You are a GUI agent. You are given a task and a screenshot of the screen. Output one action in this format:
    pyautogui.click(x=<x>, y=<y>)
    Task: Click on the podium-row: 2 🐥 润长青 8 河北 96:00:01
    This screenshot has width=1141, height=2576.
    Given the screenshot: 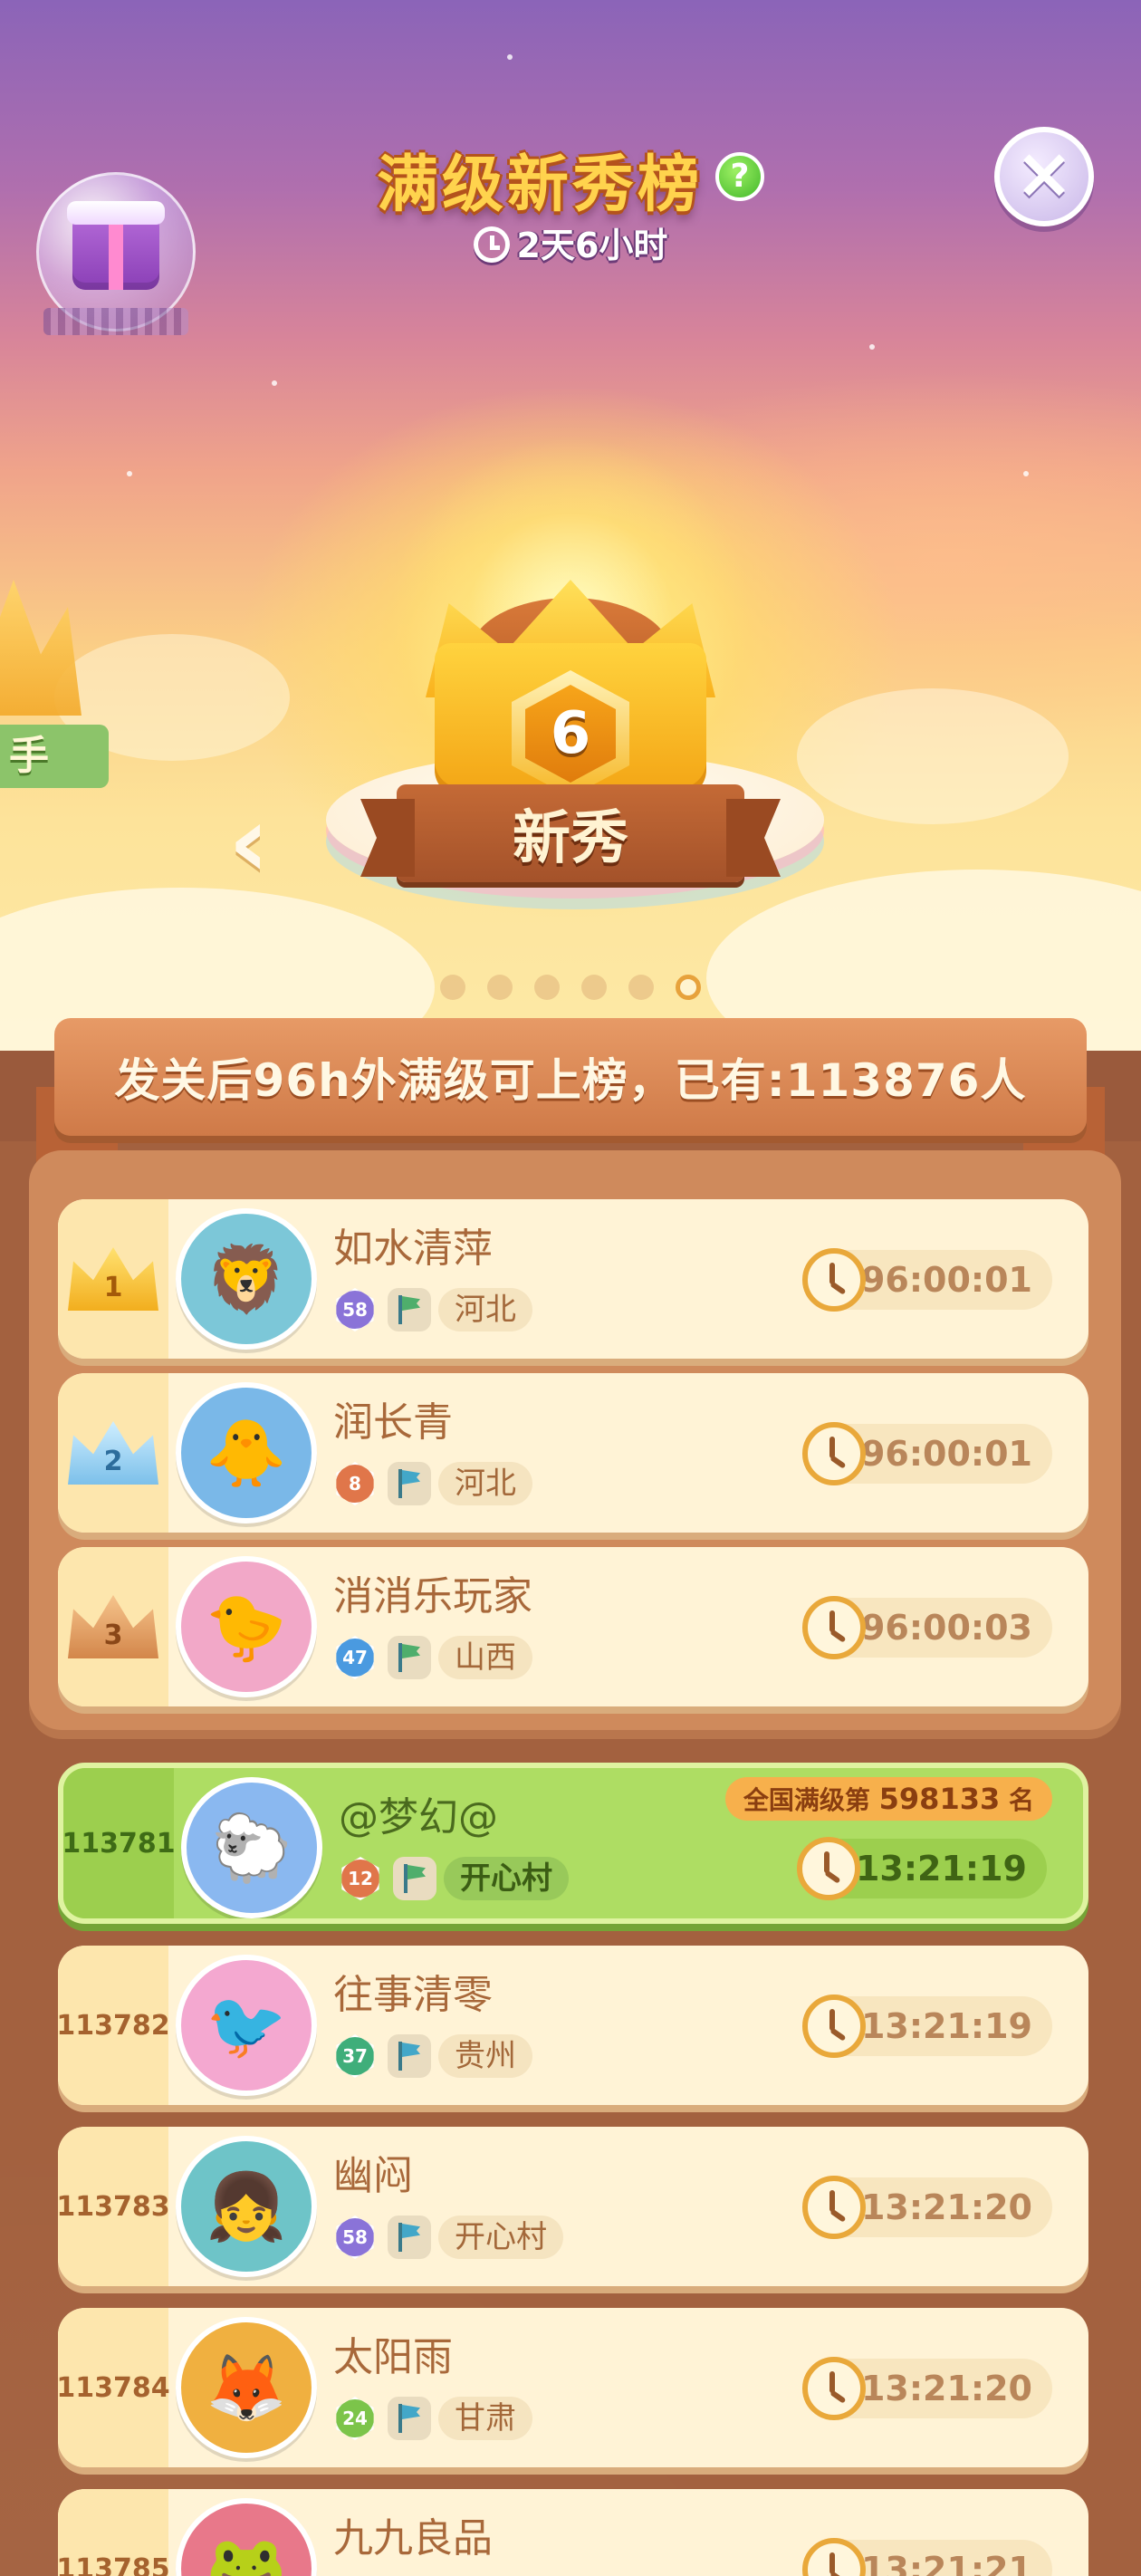 What is the action you would take?
    pyautogui.click(x=573, y=1453)
    